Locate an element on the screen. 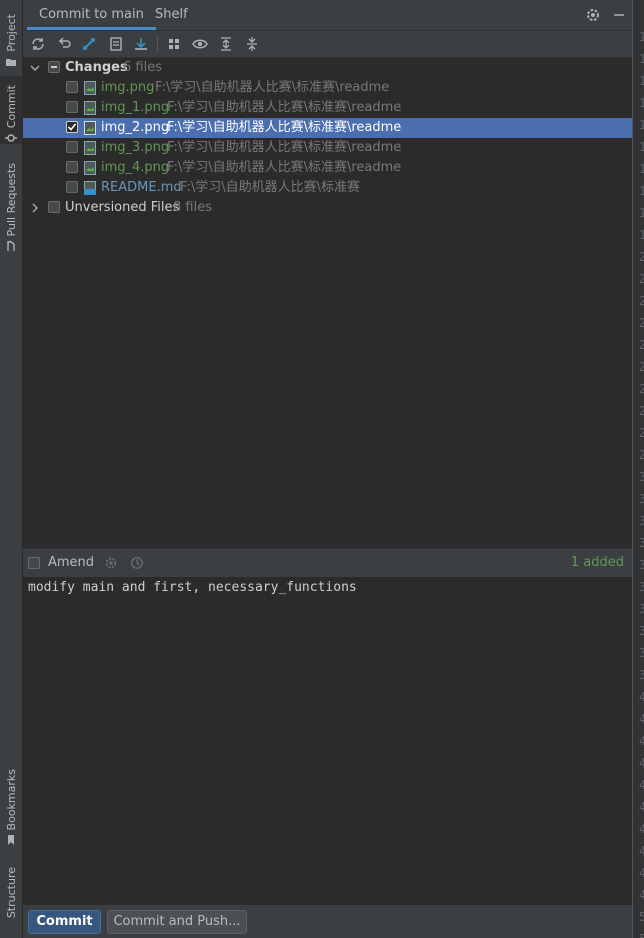 This screenshot has width=644, height=938. added-status: 1 added is located at coordinates (597, 562).